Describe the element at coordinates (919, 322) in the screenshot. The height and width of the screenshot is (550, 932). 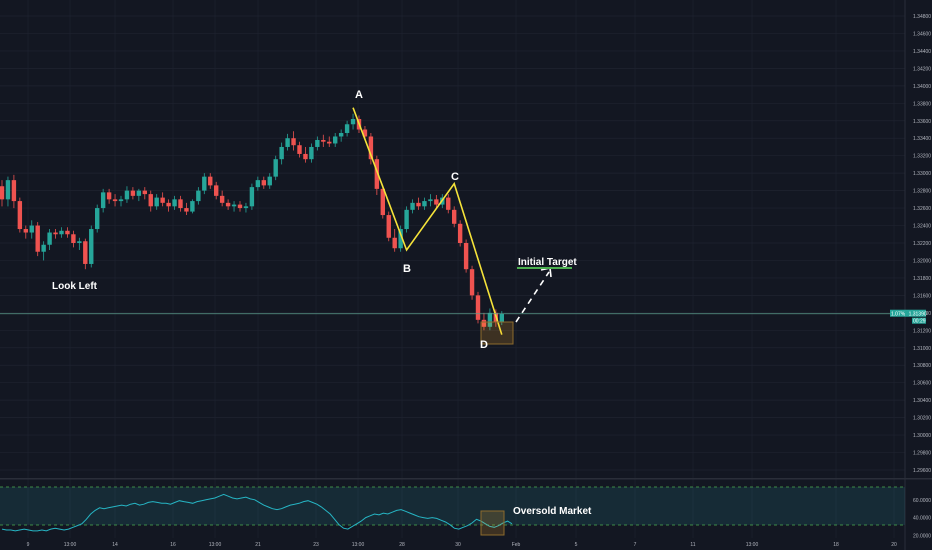
I see `countdown-tag-text: 00:29` at that location.